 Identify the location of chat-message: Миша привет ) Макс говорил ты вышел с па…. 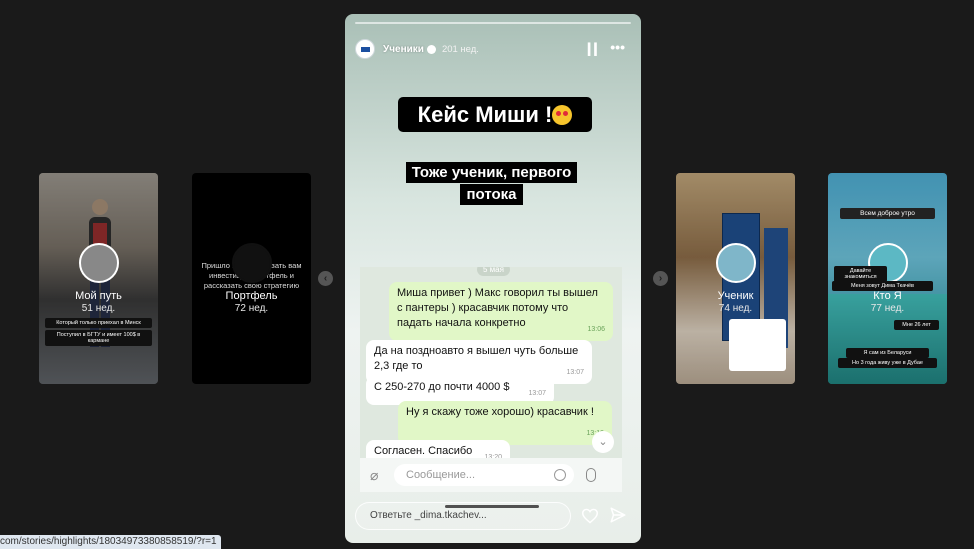
(501, 311).